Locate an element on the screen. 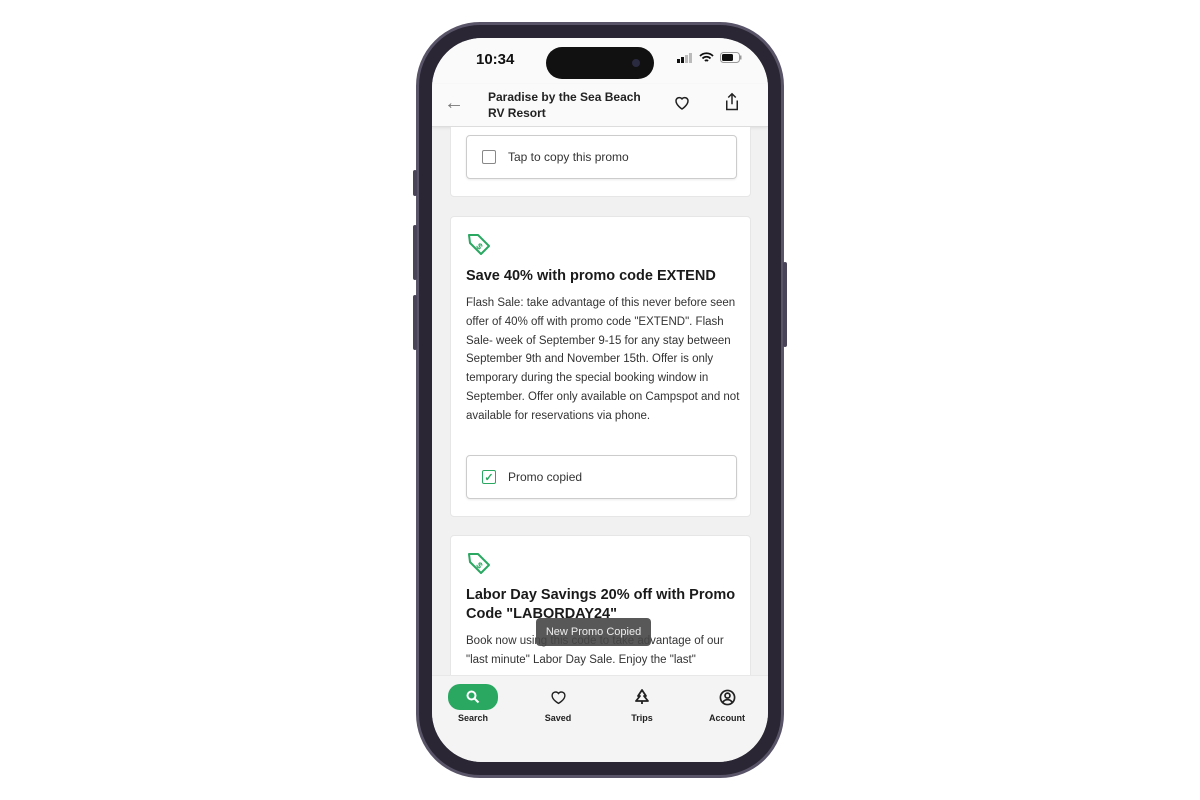 The image size is (1200, 800). status-bar: 10:34 is located at coordinates (600, 61).